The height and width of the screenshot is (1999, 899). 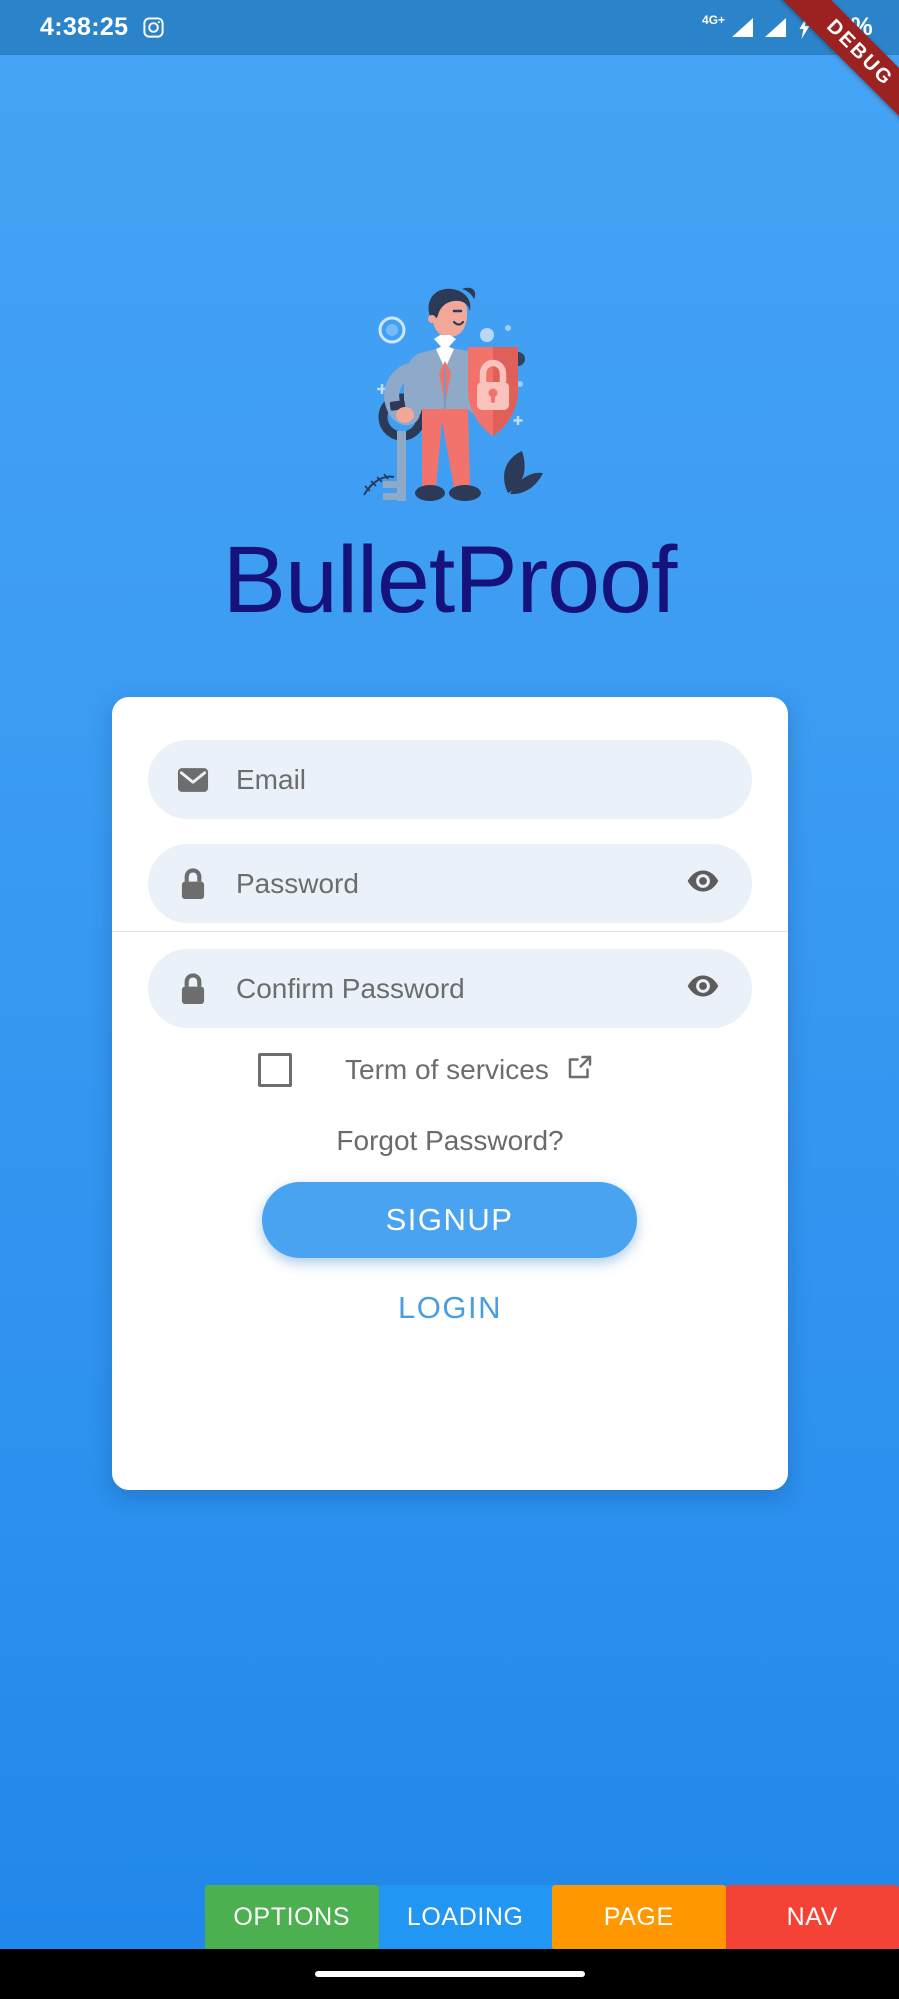 What do you see at coordinates (449, 1220) in the screenshot?
I see `signup-button: SIGNUP` at bounding box center [449, 1220].